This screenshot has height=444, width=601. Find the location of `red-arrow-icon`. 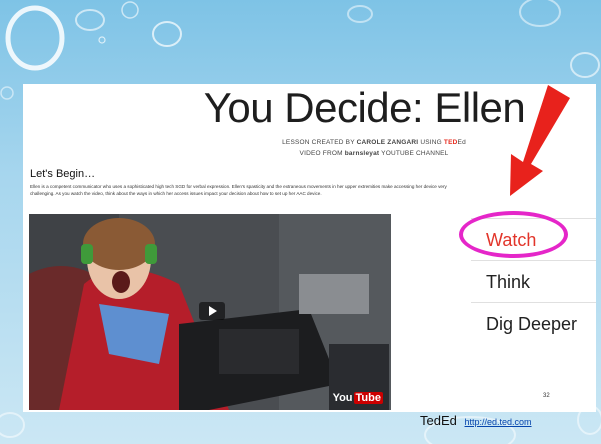

red-arrow-icon is located at coordinates (540, 140).